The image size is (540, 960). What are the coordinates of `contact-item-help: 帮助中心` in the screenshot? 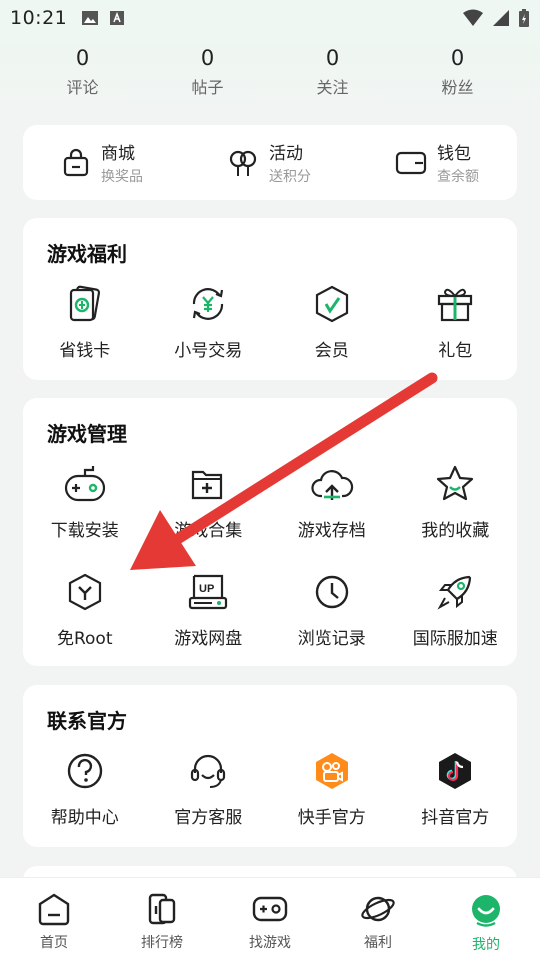 It's located at (85, 788).